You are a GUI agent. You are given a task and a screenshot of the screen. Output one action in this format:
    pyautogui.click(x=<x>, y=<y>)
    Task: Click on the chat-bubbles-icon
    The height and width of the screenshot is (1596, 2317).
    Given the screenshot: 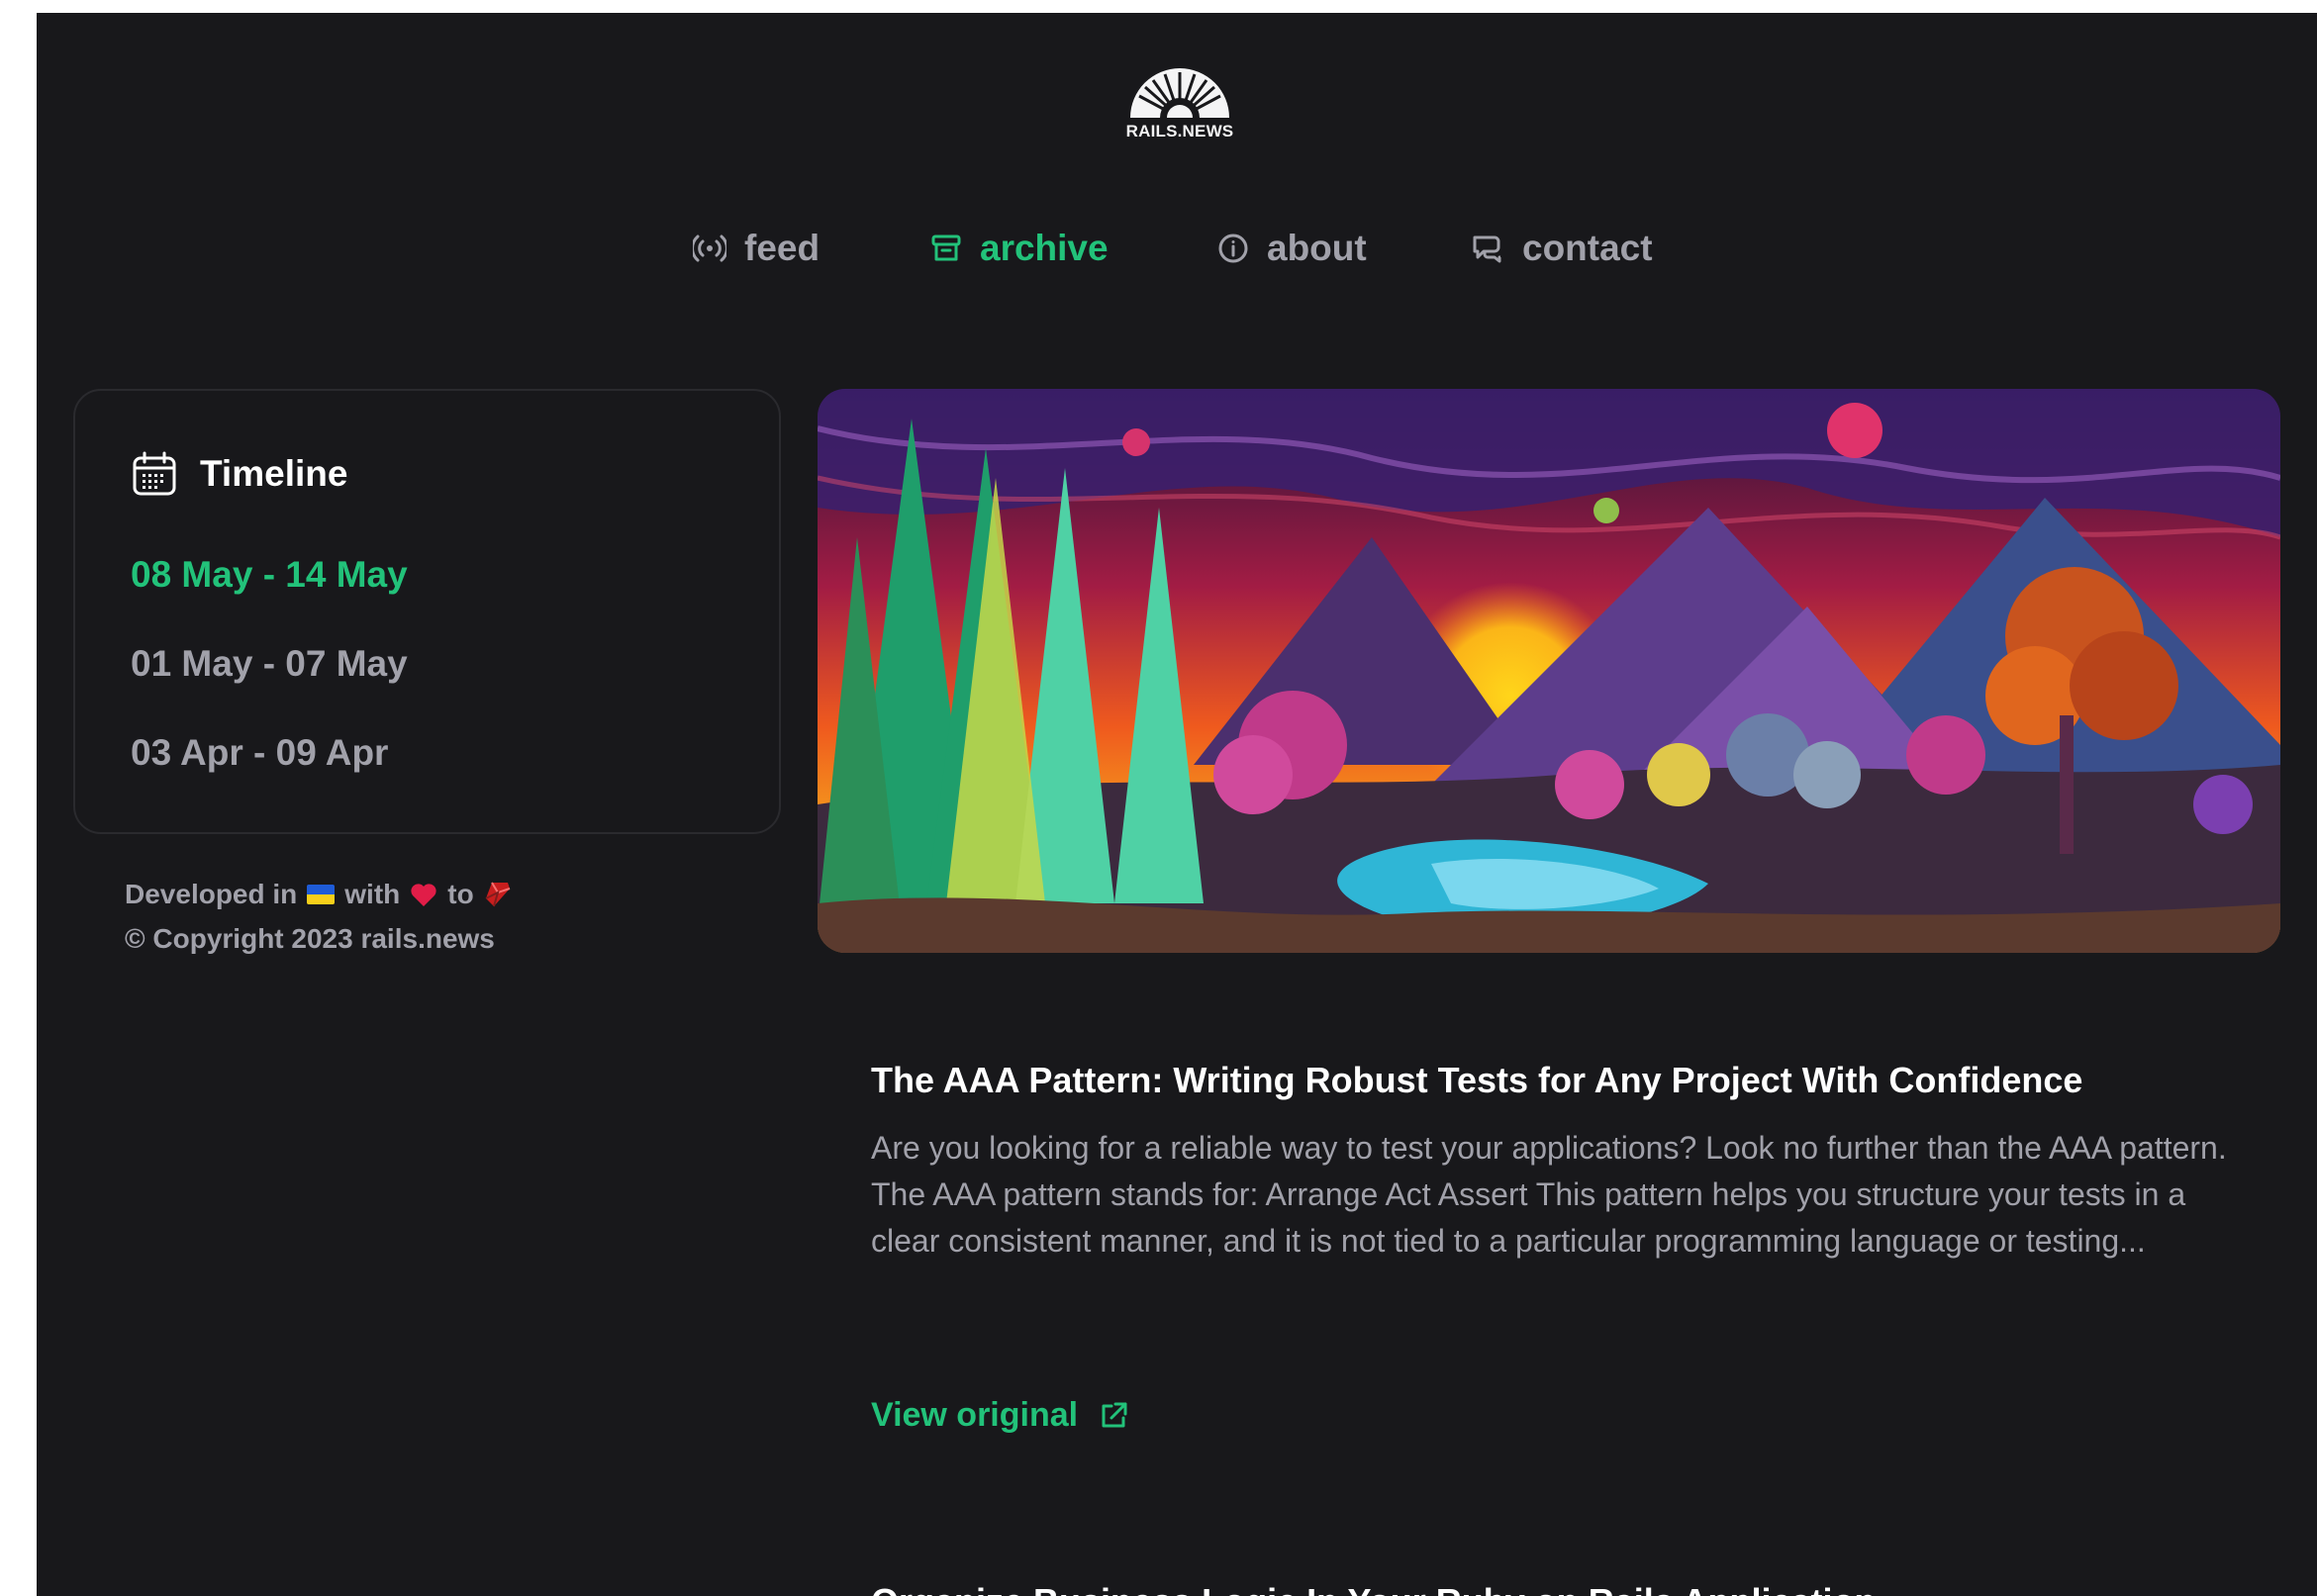 What is the action you would take?
    pyautogui.click(x=1487, y=249)
    